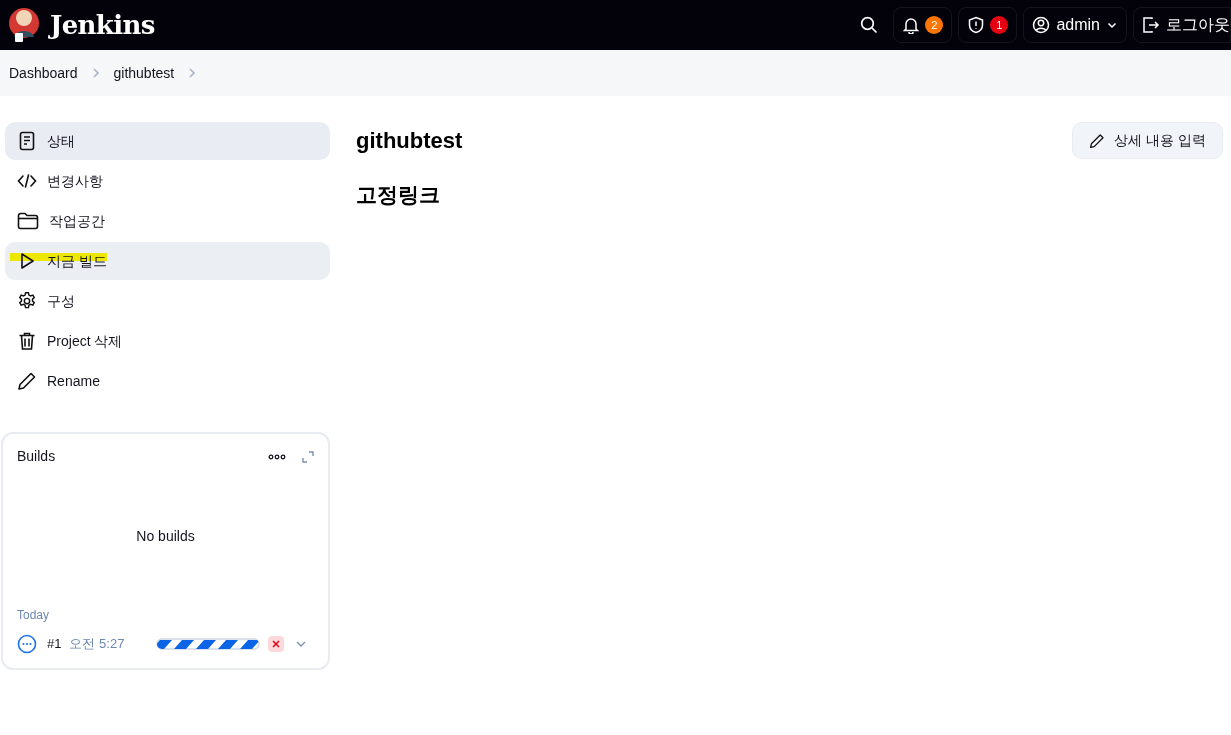 The height and width of the screenshot is (735, 1231). Describe the element at coordinates (167, 141) in the screenshot. I see `sidebar-item: 상태` at that location.